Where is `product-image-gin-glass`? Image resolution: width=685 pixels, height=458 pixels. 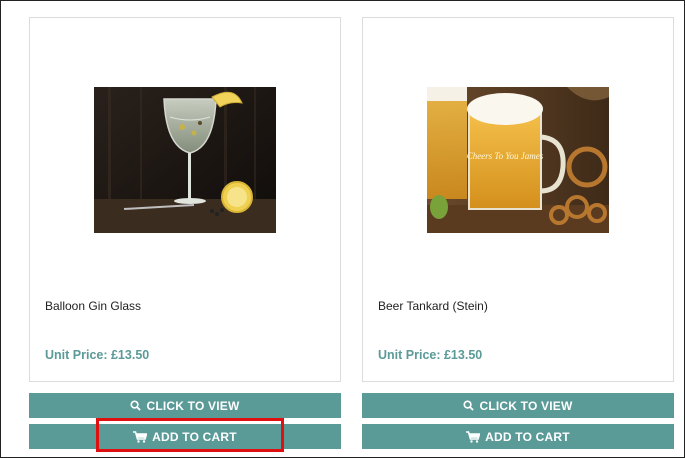
product-image-gin-glass is located at coordinates (185, 160).